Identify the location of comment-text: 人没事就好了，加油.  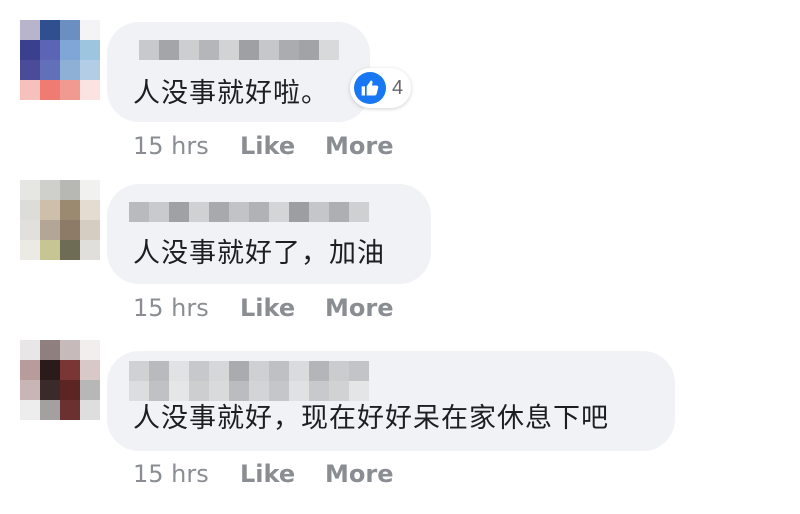
(259, 253).